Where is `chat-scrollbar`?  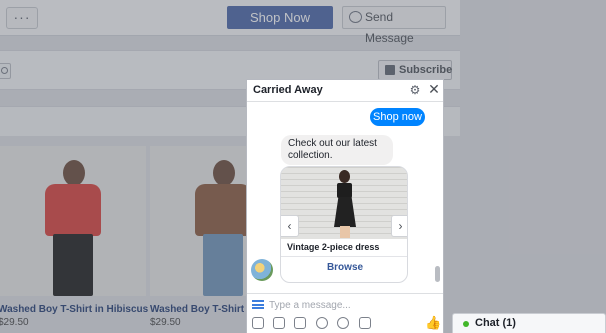 chat-scrollbar is located at coordinates (437, 274).